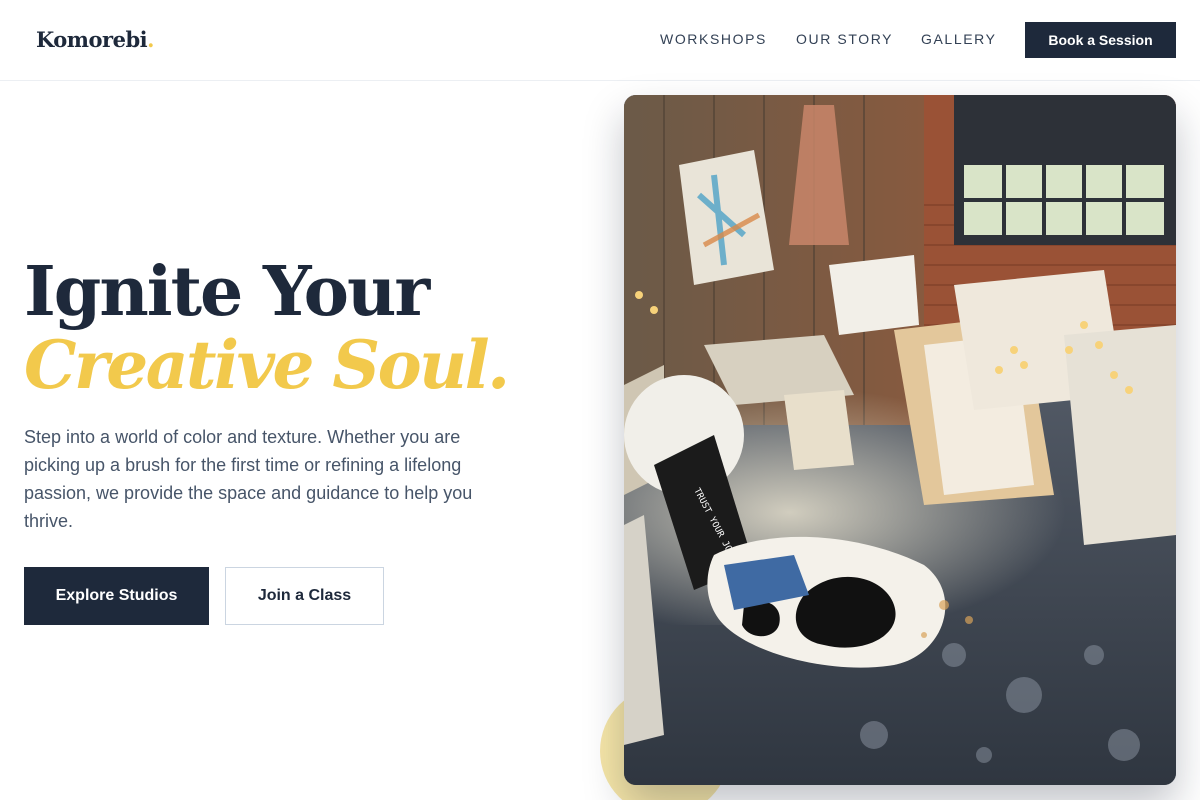  What do you see at coordinates (267, 365) in the screenshot?
I see `hero-headline-accent: Creative Soul.` at bounding box center [267, 365].